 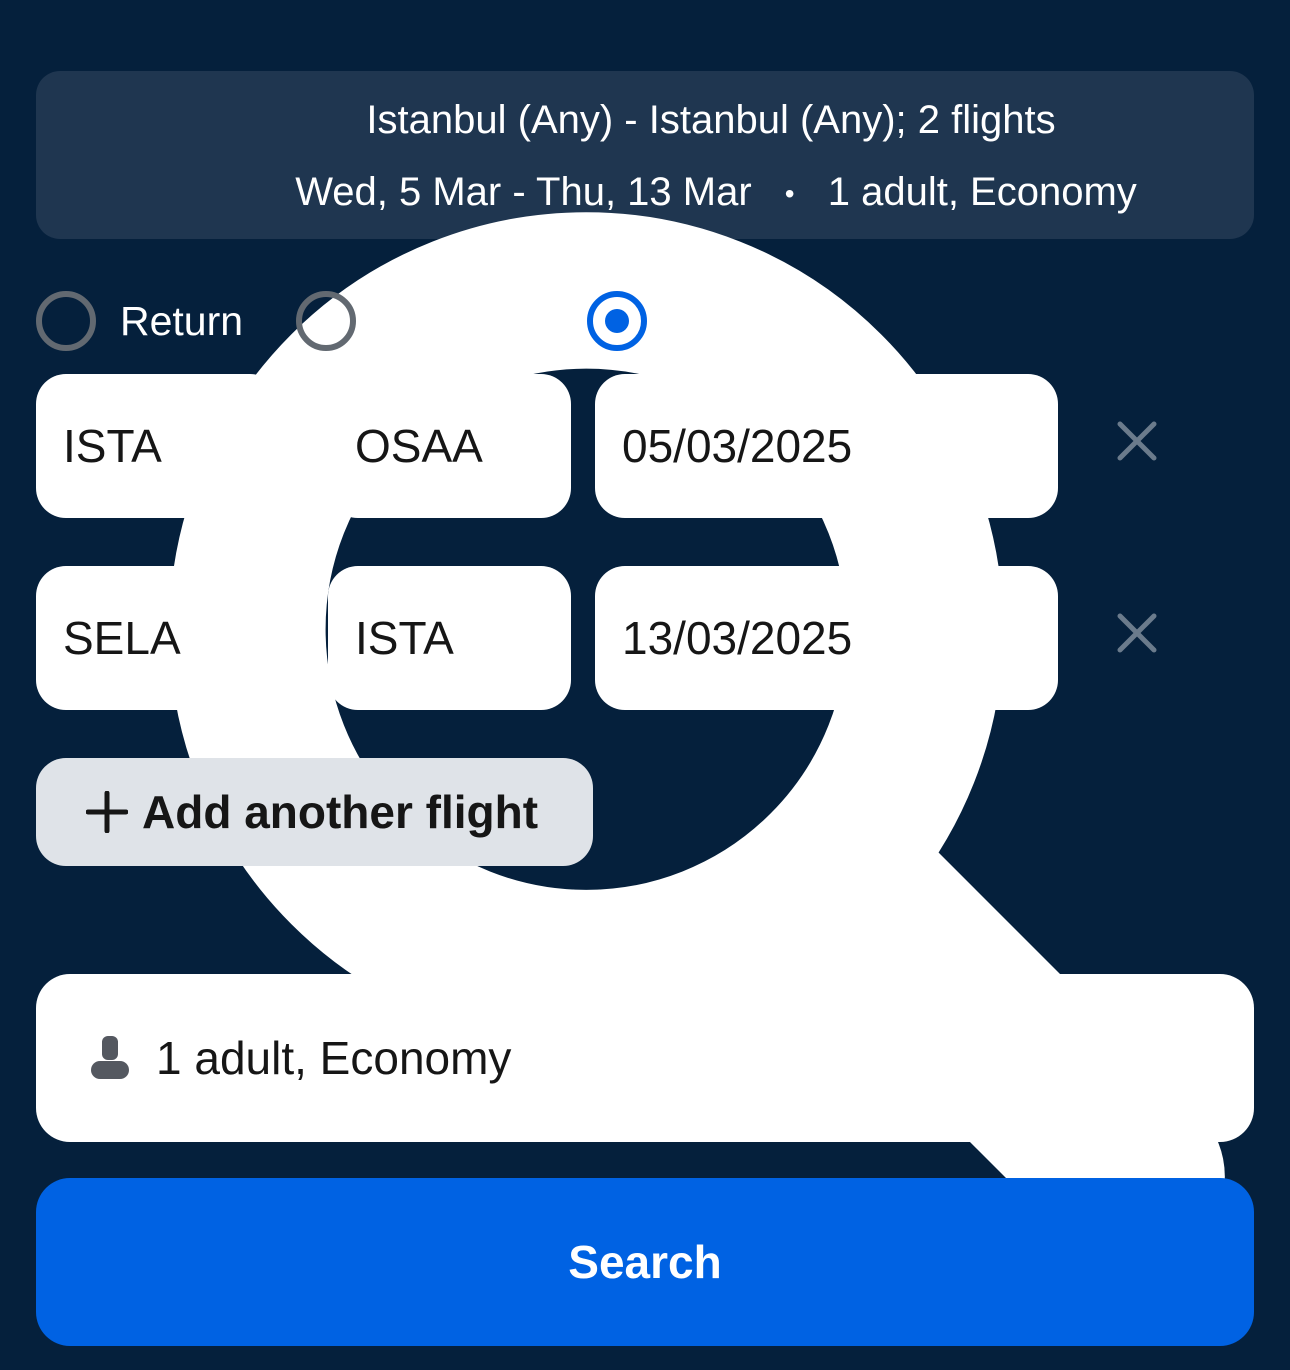 I want to click on trip-type-label: One way, so click(x=461, y=320).